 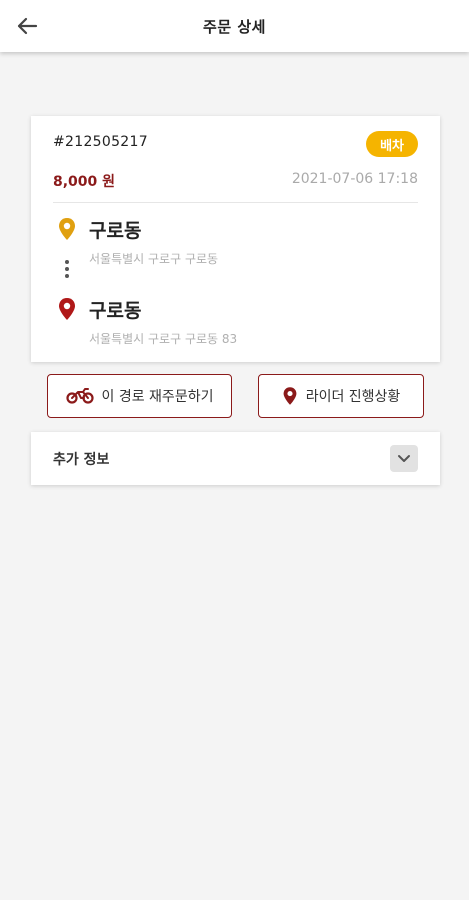 I want to click on extra-info-label: 추가 정보, so click(x=81, y=459).